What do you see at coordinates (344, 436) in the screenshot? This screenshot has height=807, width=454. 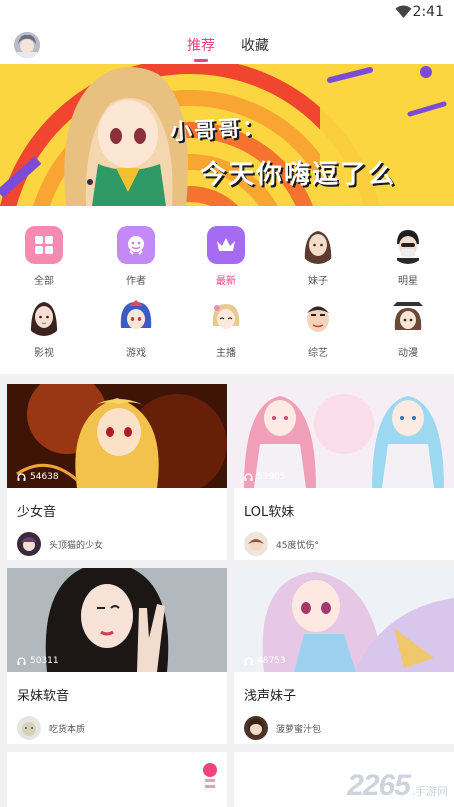 I see `card-thumbnail: 53905` at bounding box center [344, 436].